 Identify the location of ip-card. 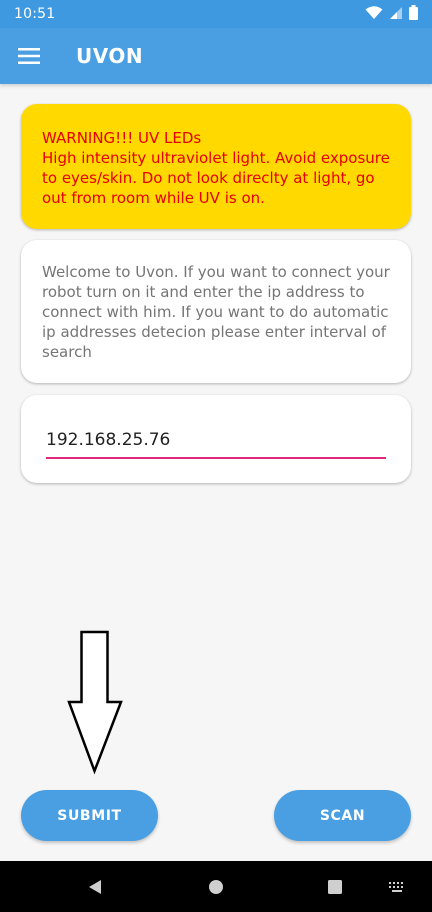
(216, 439).